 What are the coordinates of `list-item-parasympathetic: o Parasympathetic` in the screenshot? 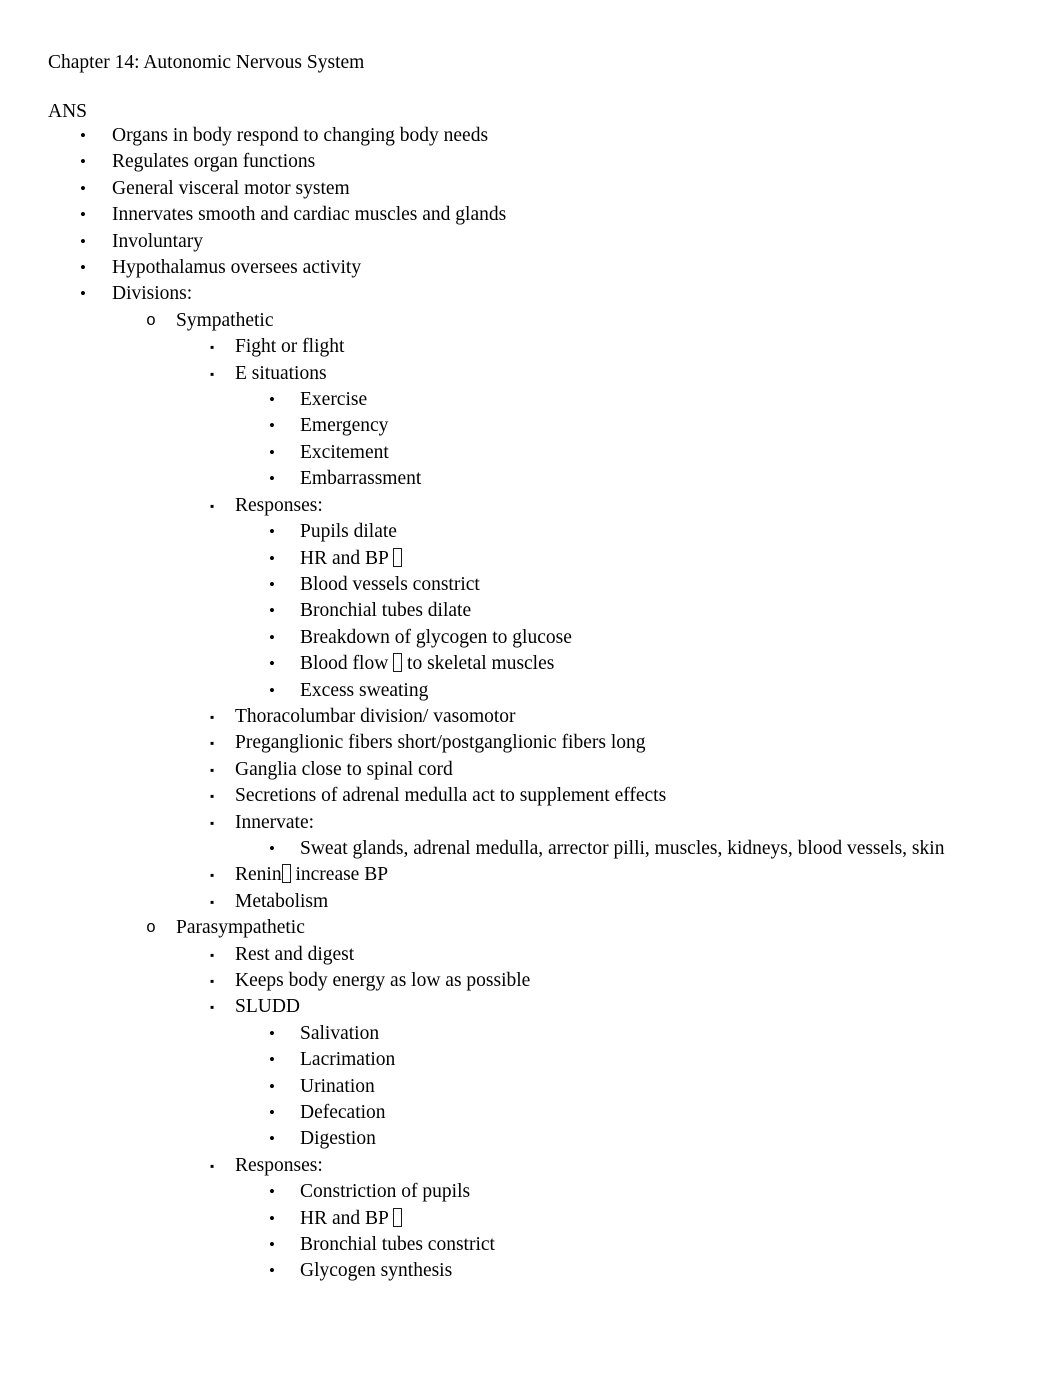 It's located at (531, 928).